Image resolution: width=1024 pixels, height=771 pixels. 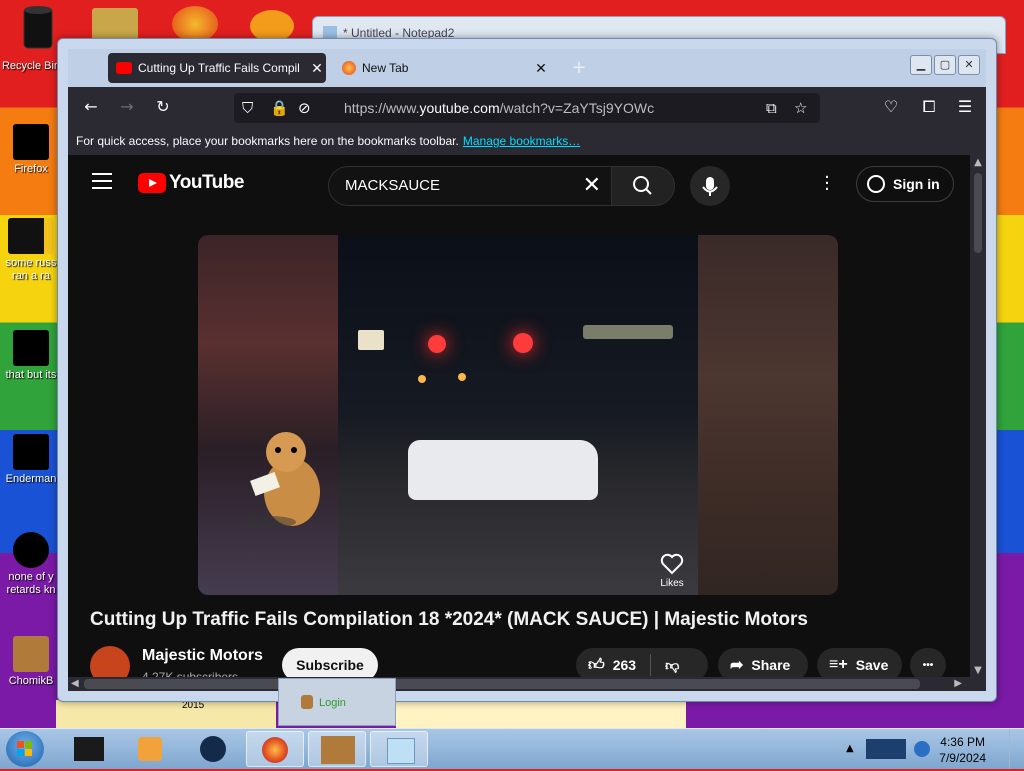 I want to click on desktop-icon-recycle-bin: Recycle Bin, so click(x=31, y=66).